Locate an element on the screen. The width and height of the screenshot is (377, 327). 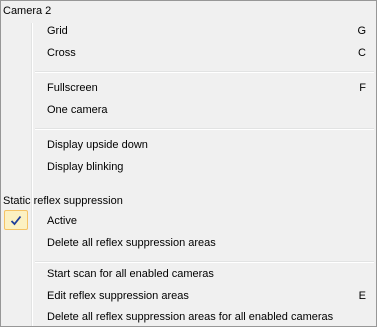
menu-item-label: Start scan for all enabled cameras is located at coordinates (130, 274).